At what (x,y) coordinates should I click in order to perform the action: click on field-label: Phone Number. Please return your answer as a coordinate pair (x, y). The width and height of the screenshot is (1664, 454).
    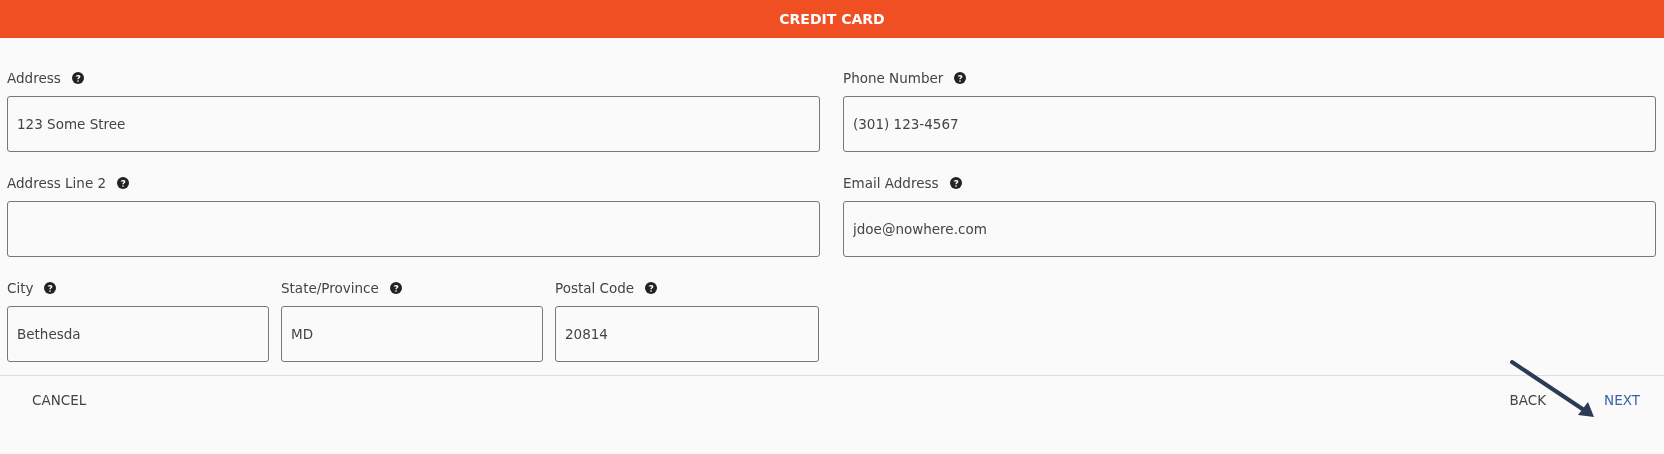
    Looking at the image, I should click on (893, 78).